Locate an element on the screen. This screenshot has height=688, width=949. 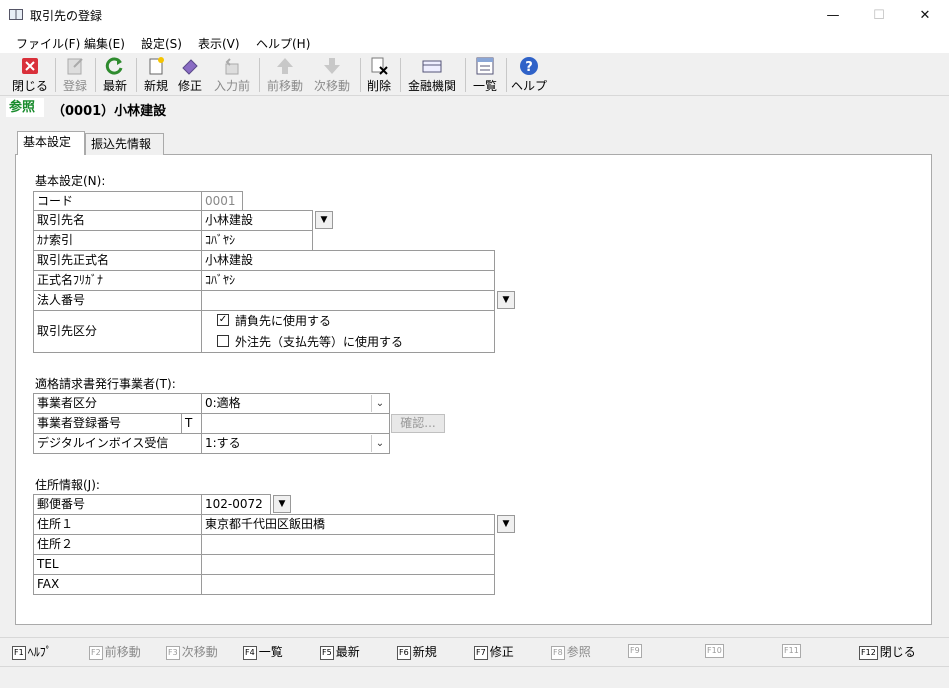
fkey-f9: F9 is located at coordinates (636, 650).